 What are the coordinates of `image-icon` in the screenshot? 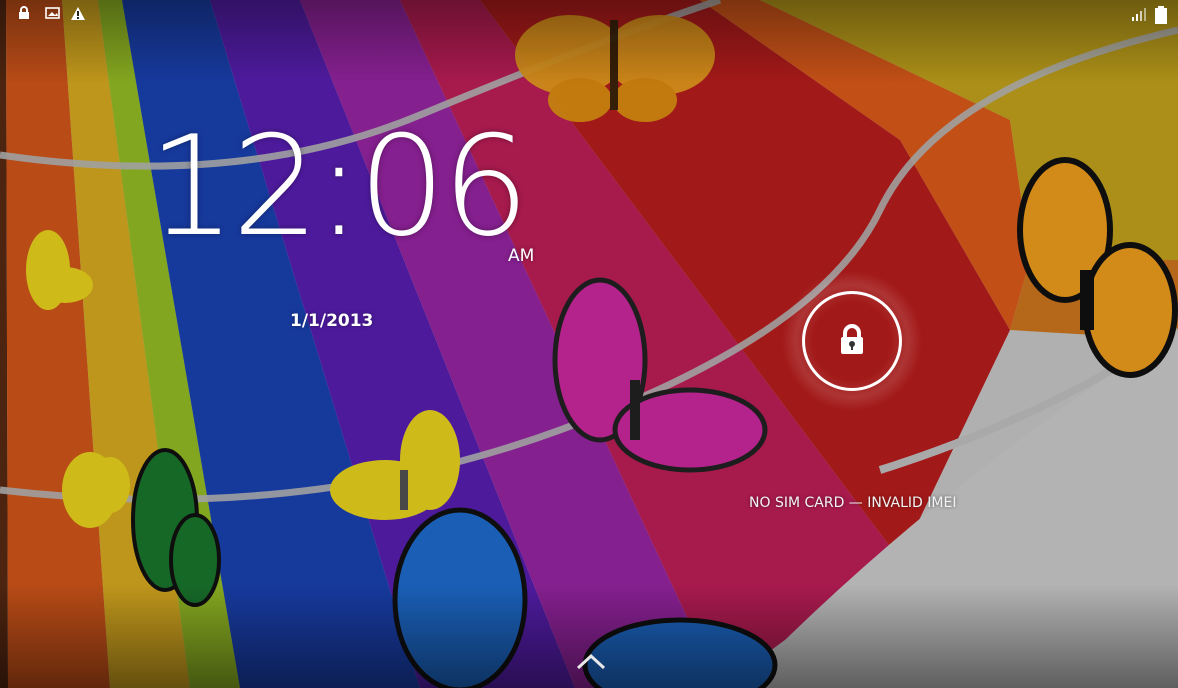 It's located at (52, 13).